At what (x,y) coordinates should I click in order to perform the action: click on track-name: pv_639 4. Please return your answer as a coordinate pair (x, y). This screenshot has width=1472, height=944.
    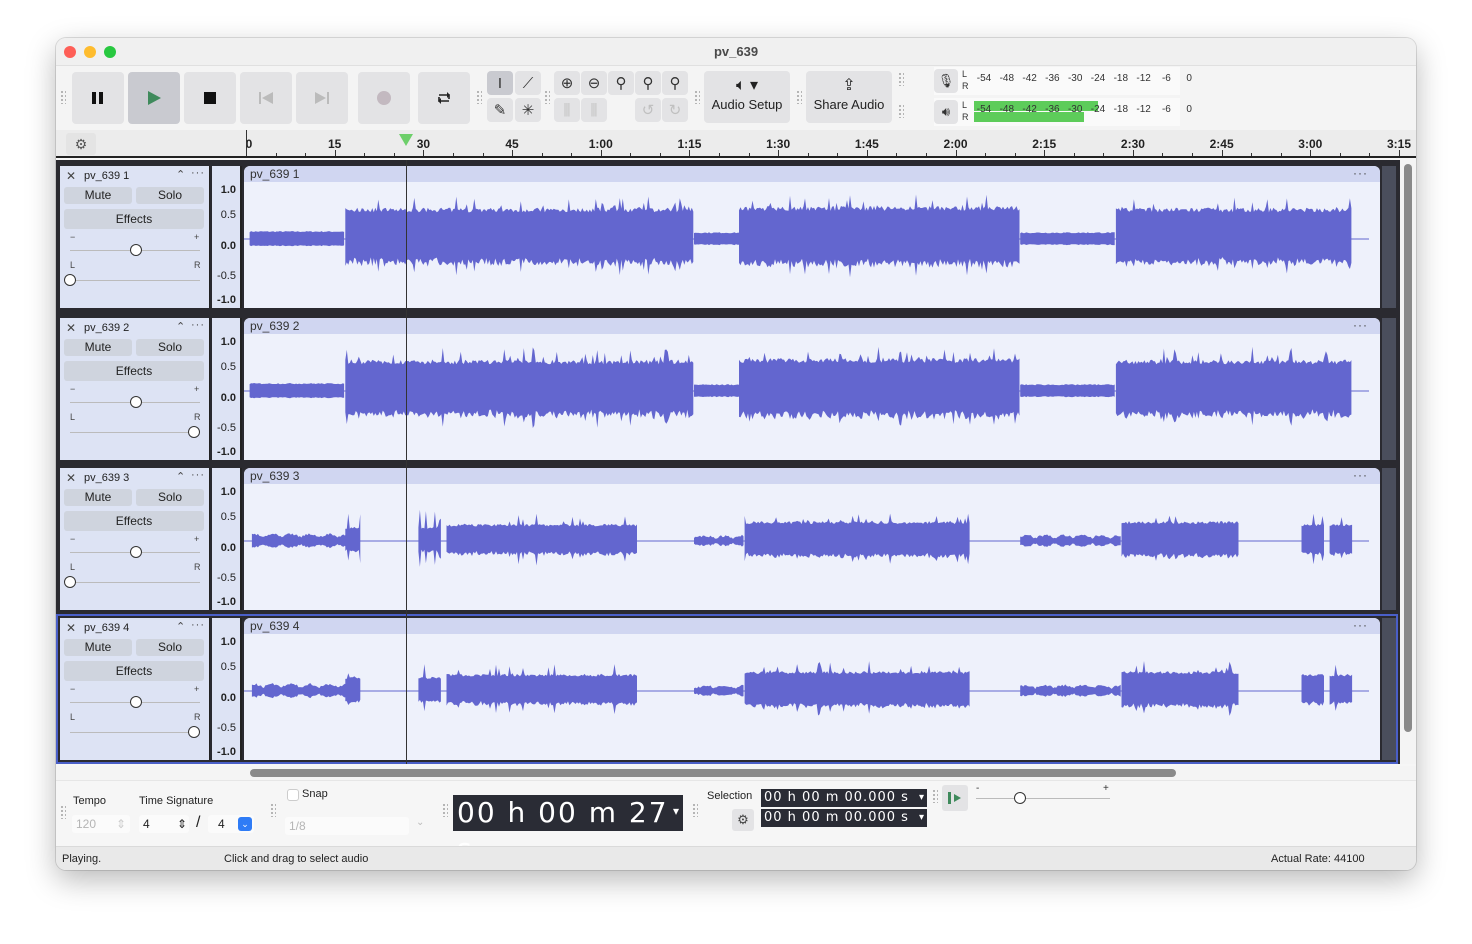
    Looking at the image, I should click on (106, 628).